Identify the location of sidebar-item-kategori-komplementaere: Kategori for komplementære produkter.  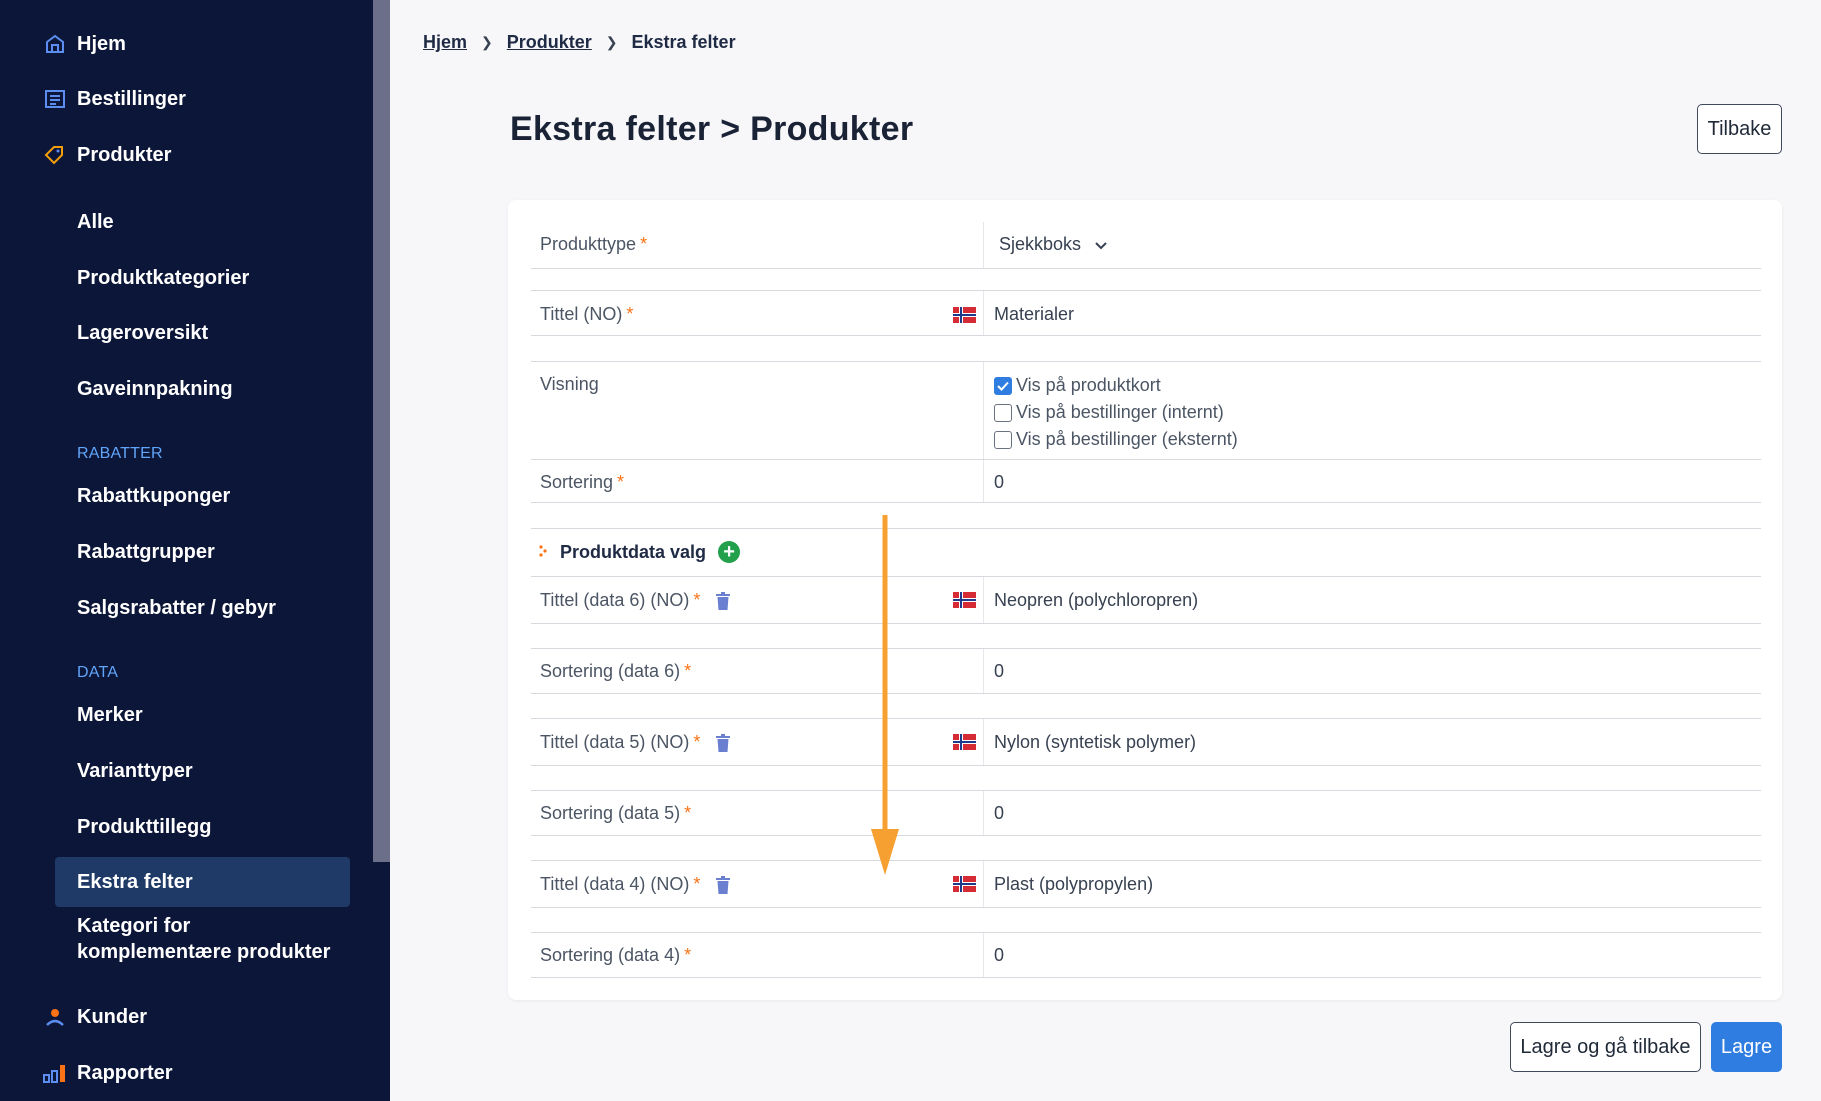
(186, 939).